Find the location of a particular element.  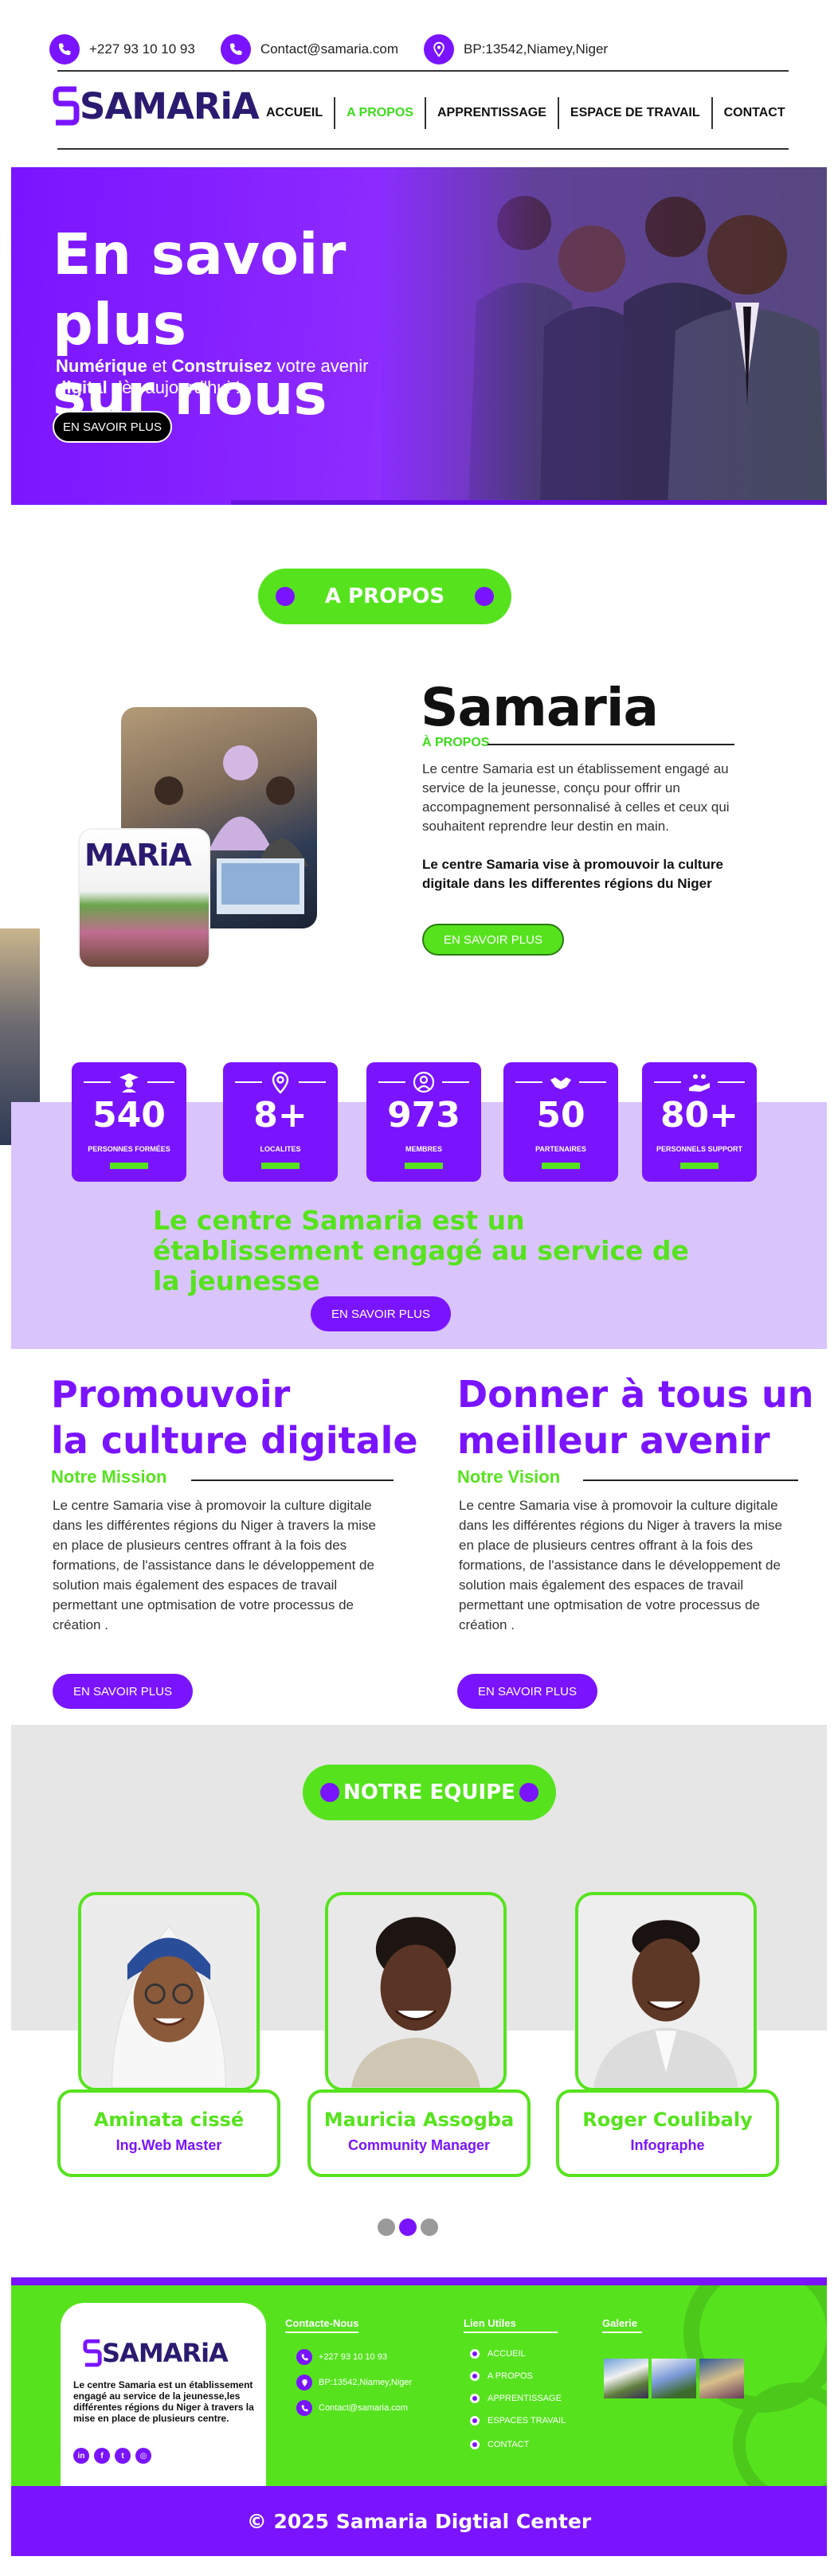

footer-email: Contact@samaria.com is located at coordinates (352, 2408).